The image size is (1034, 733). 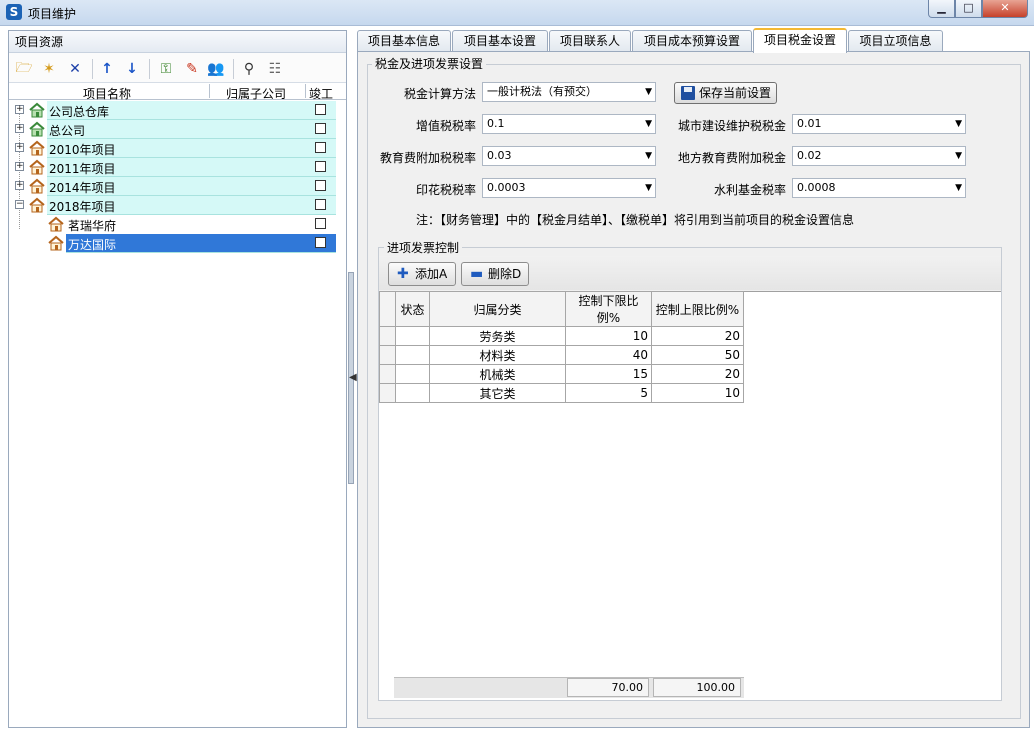 What do you see at coordinates (216, 69) in the screenshot?
I see `users-icon: 👥` at bounding box center [216, 69].